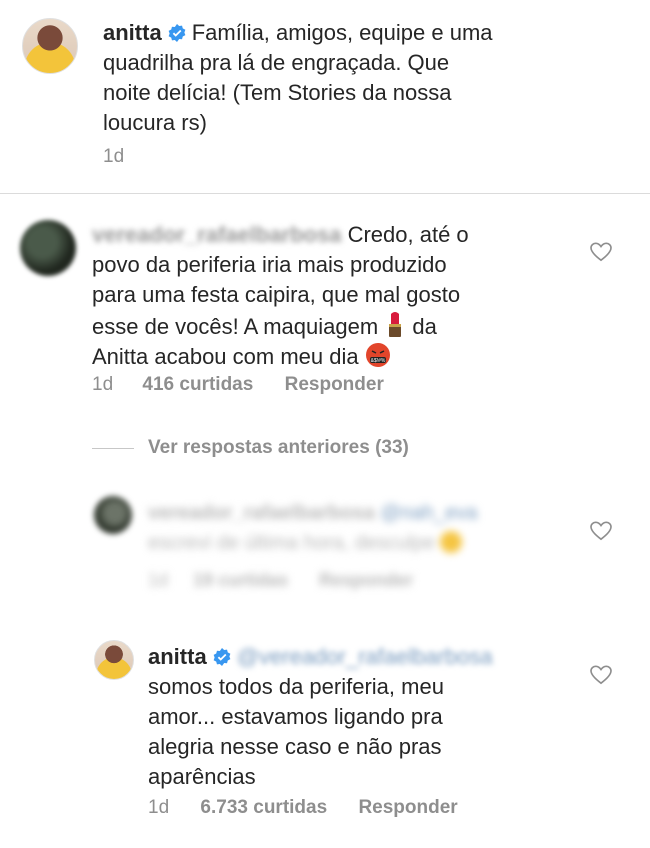 The height and width of the screenshot is (848, 650). Describe the element at coordinates (222, 657) in the screenshot. I see `reply2-verified-badge-icon` at that location.